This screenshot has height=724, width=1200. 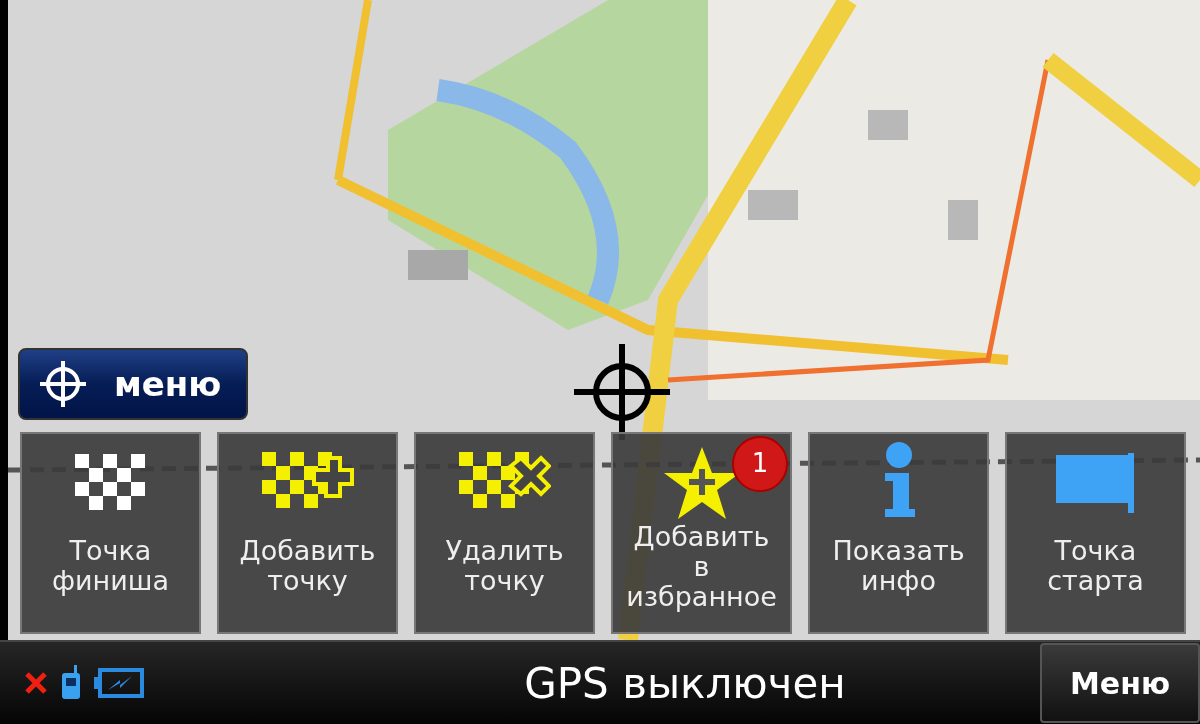 I want to click on show-info-button: Показать инфо, so click(x=898, y=533).